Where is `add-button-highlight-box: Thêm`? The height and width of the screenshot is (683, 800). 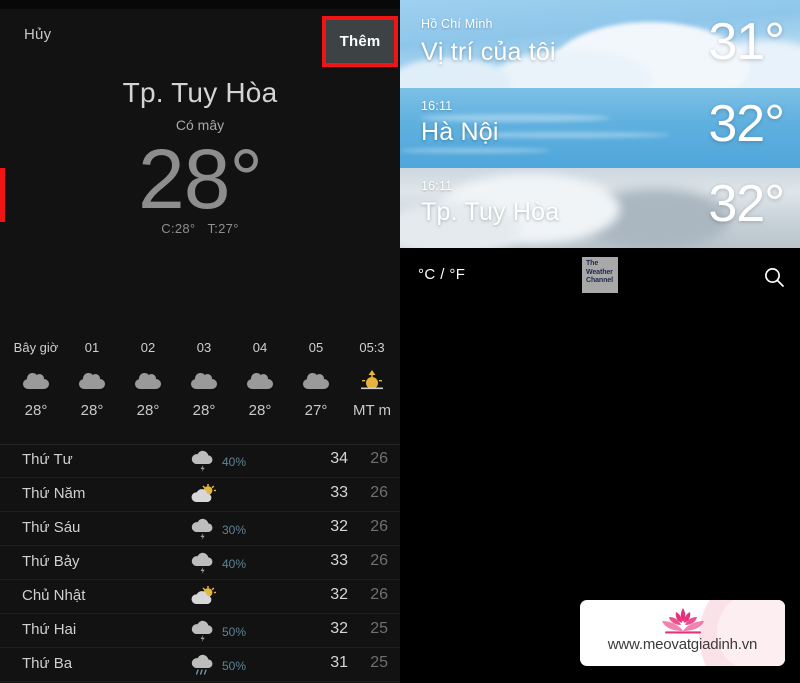 add-button-highlight-box: Thêm is located at coordinates (360, 41).